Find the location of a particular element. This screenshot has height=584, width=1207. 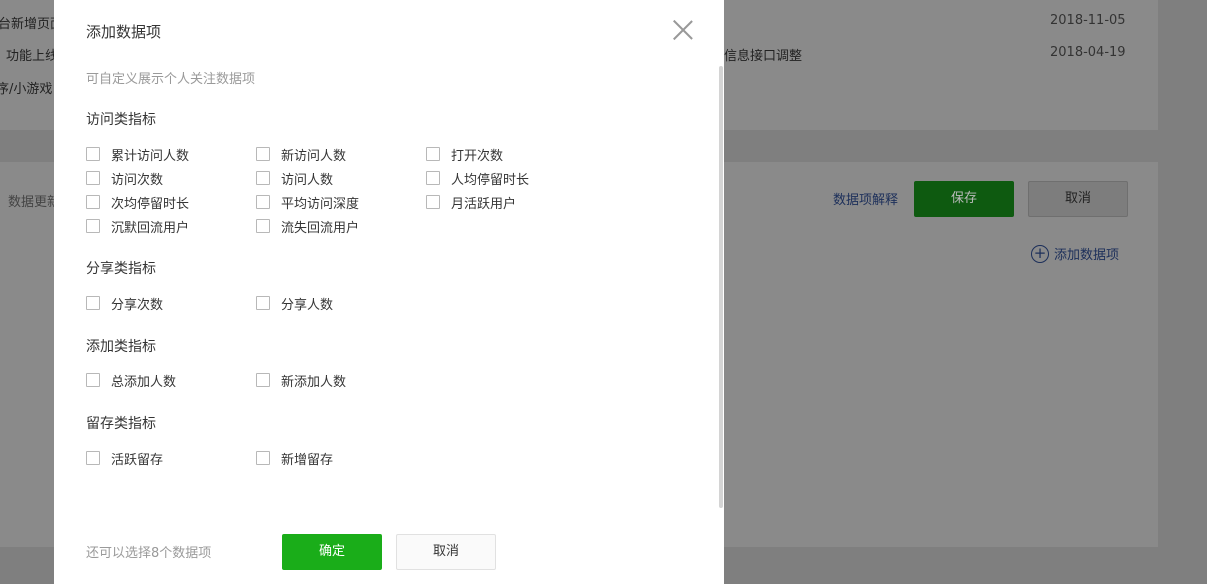

checkbox-item: 月活跃用户 is located at coordinates (471, 203).